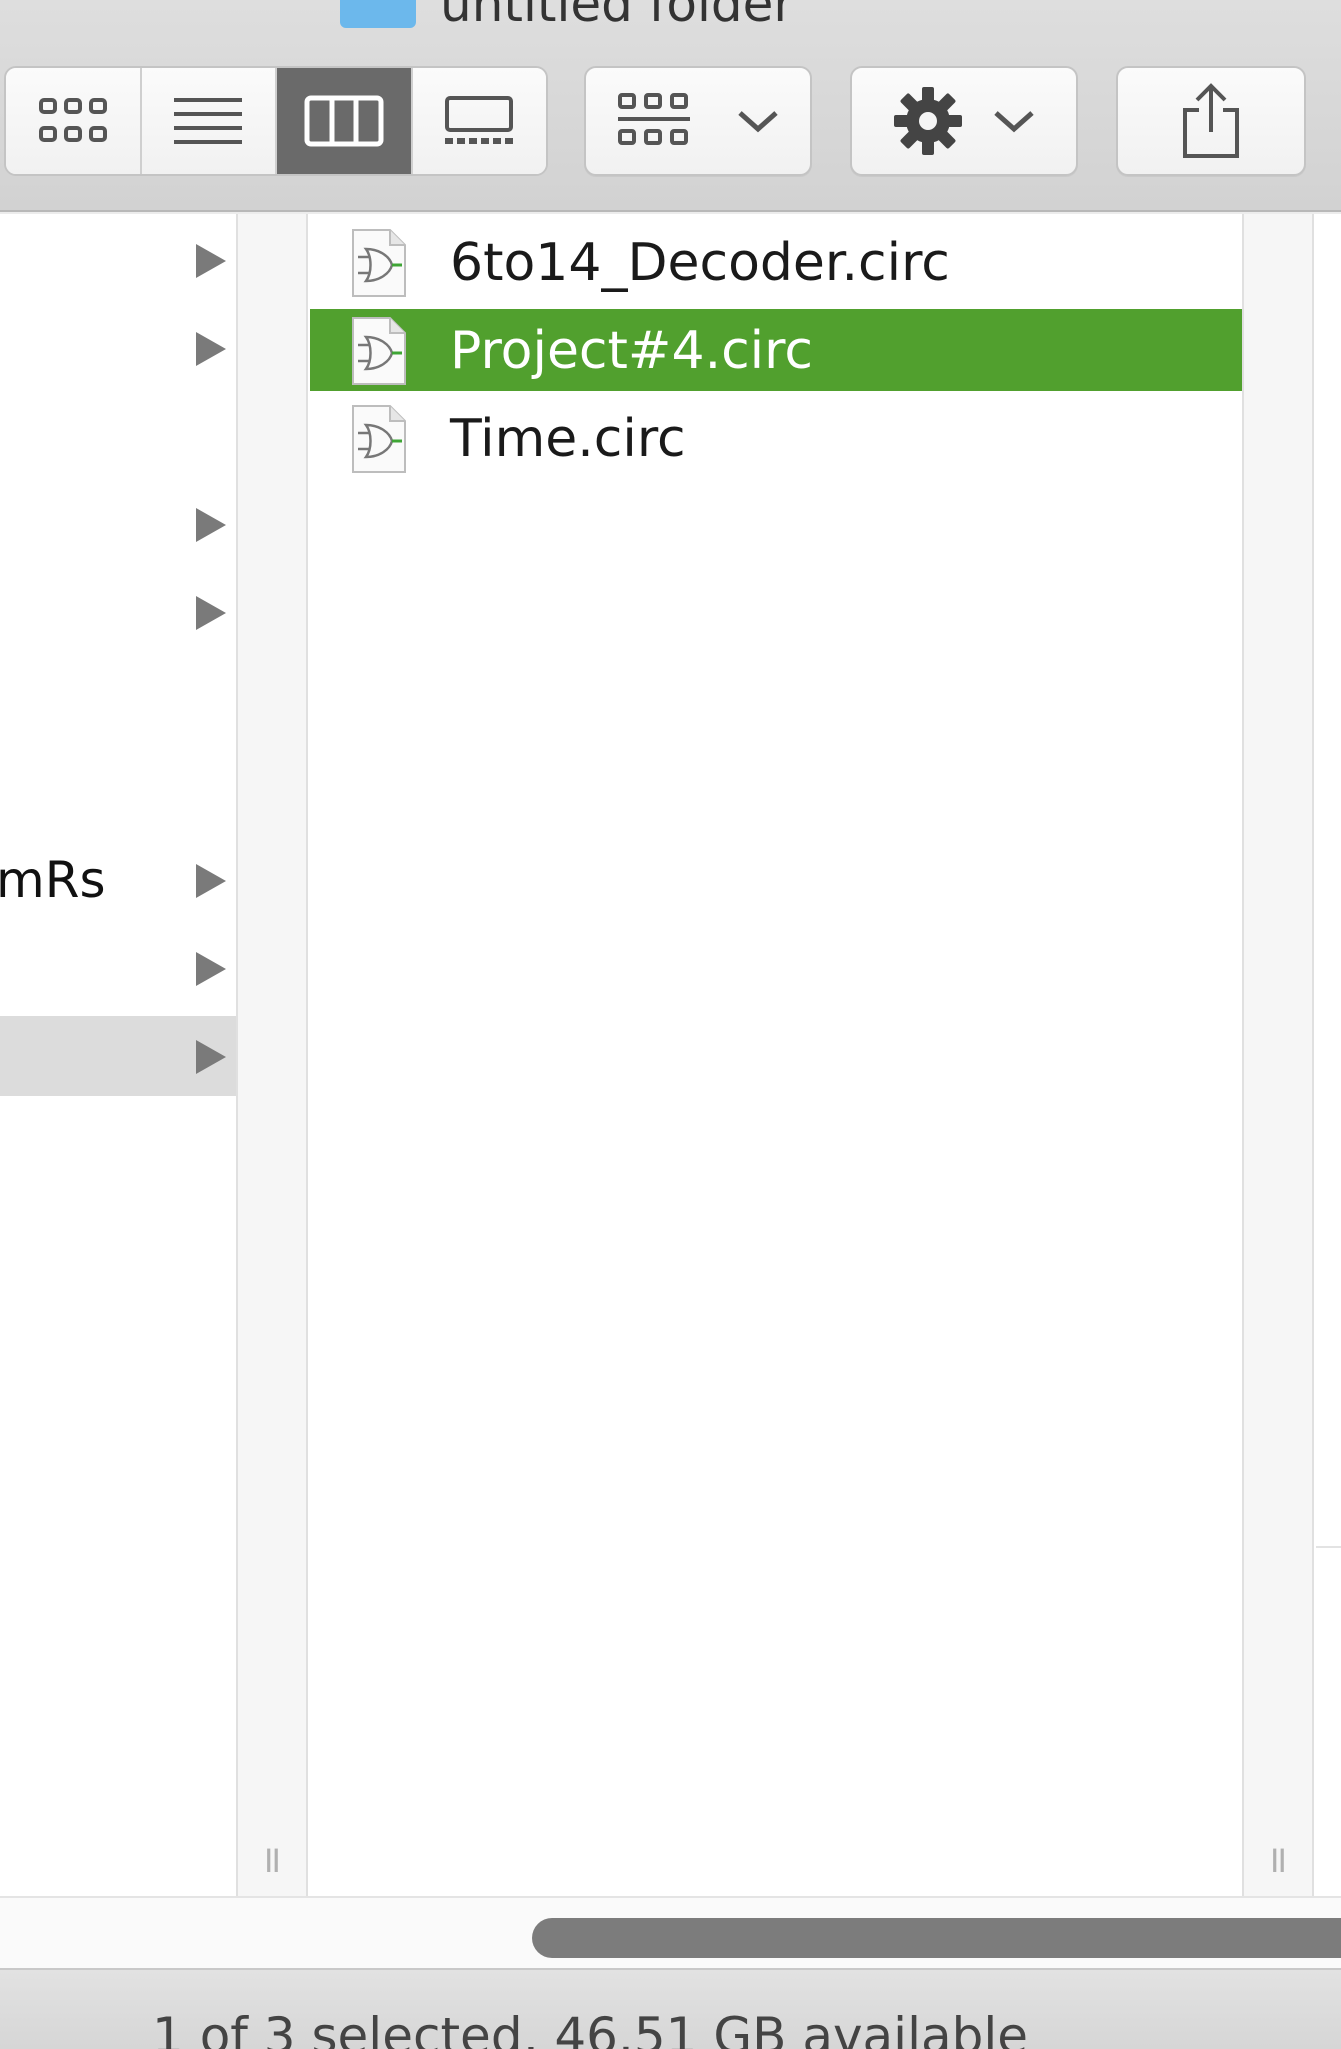  I want to click on file-name: Time.circ, so click(568, 439).